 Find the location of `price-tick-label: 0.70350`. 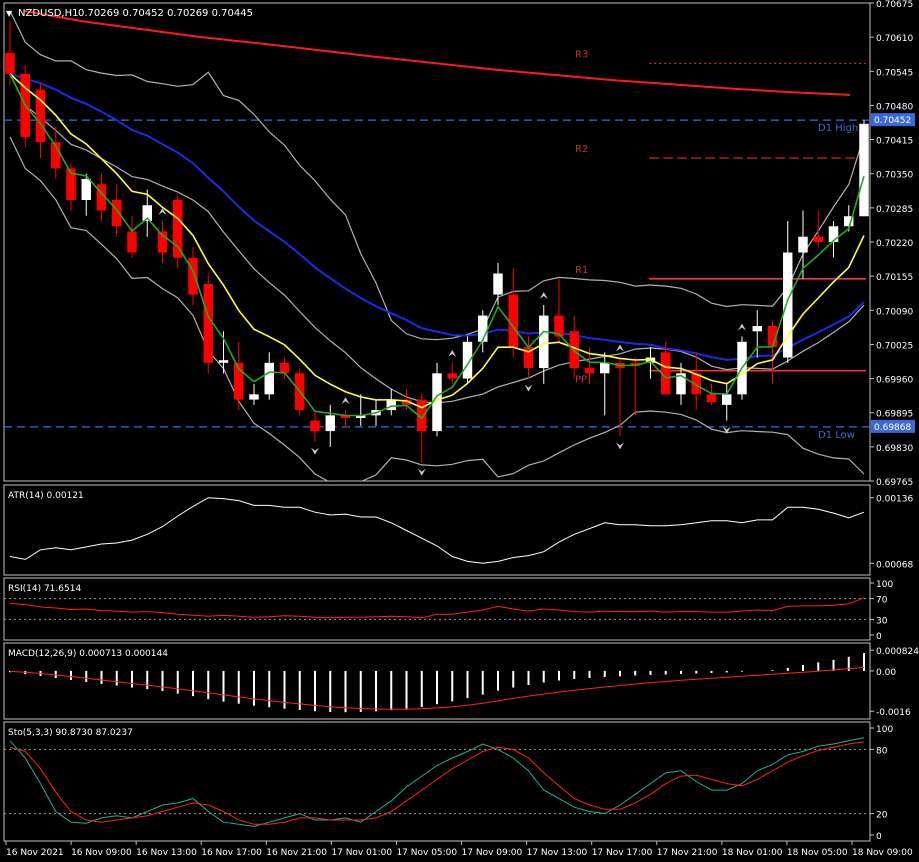

price-tick-label: 0.70350 is located at coordinates (894, 176).